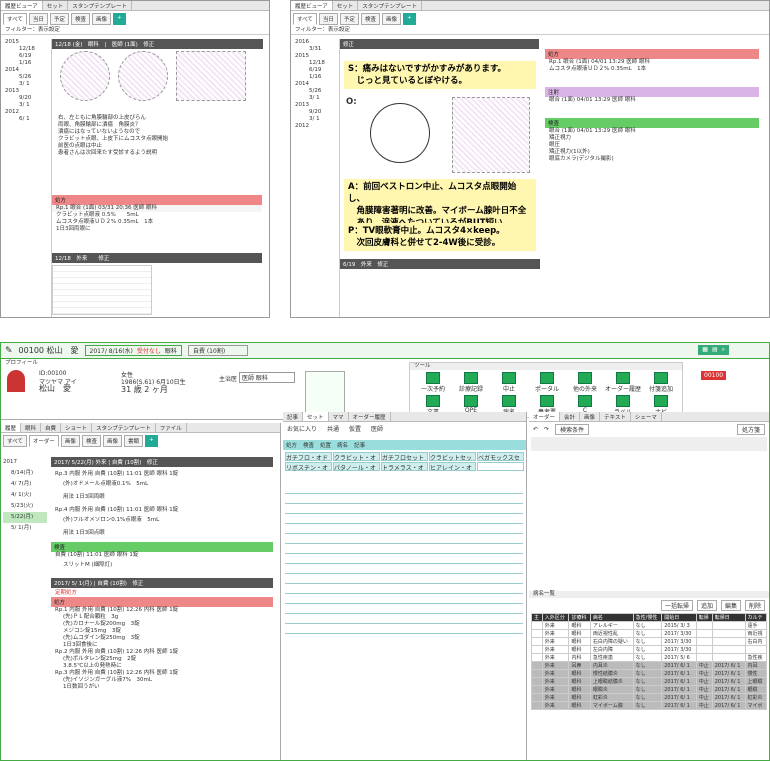 The height and width of the screenshot is (761, 770). I want to click on set-cell: トラメラス・オ, so click(404, 467).